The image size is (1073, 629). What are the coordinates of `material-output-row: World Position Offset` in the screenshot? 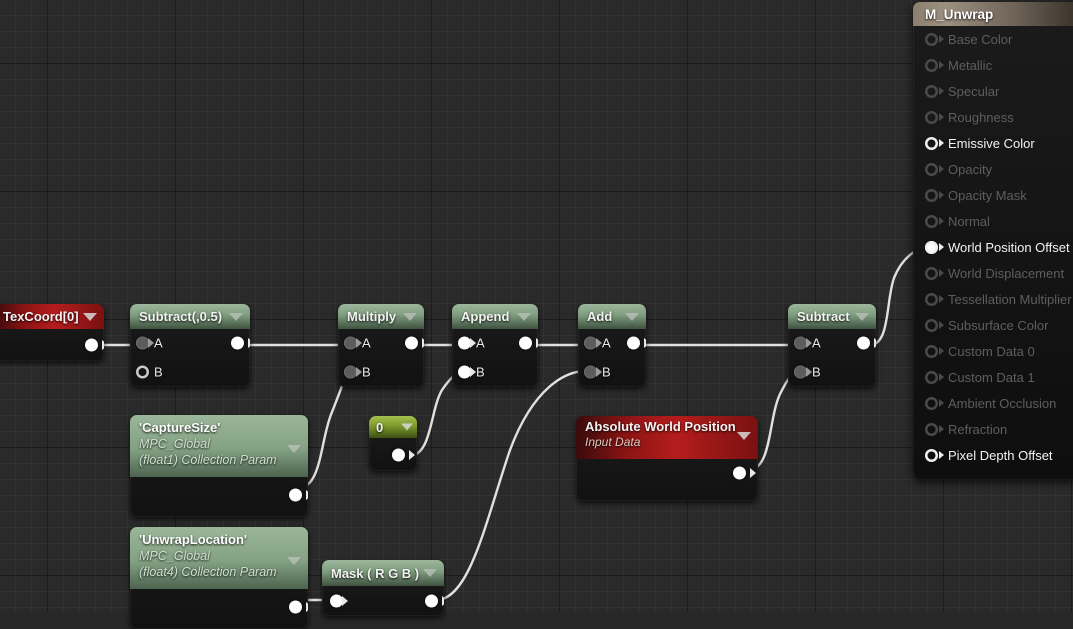 It's located at (993, 247).